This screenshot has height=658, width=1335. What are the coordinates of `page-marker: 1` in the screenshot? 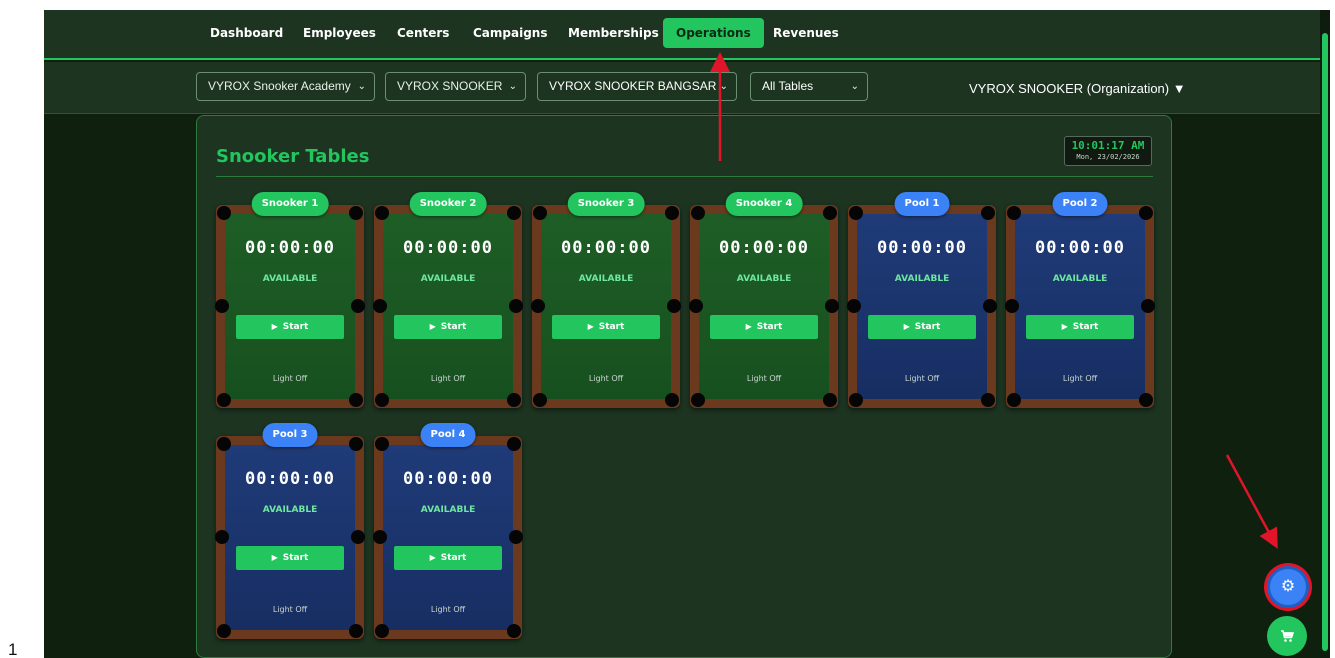 It's located at (13, 649).